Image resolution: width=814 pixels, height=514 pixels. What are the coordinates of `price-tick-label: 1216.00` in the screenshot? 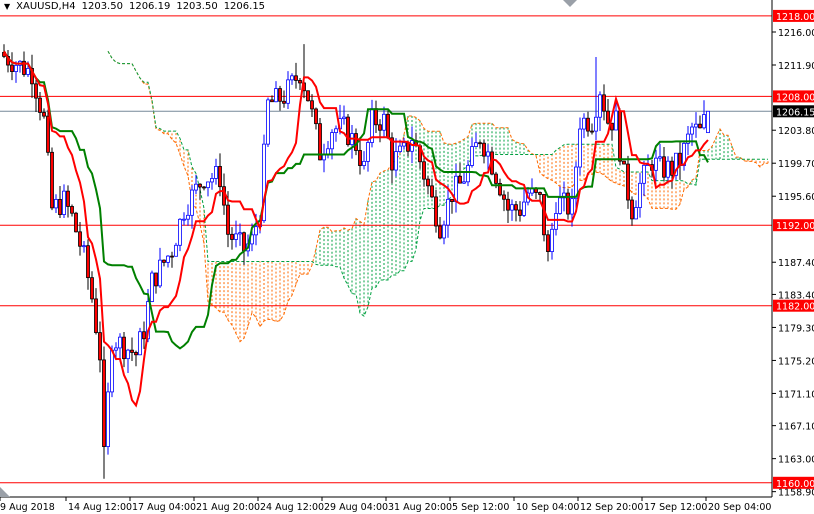 It's located at (796, 33).